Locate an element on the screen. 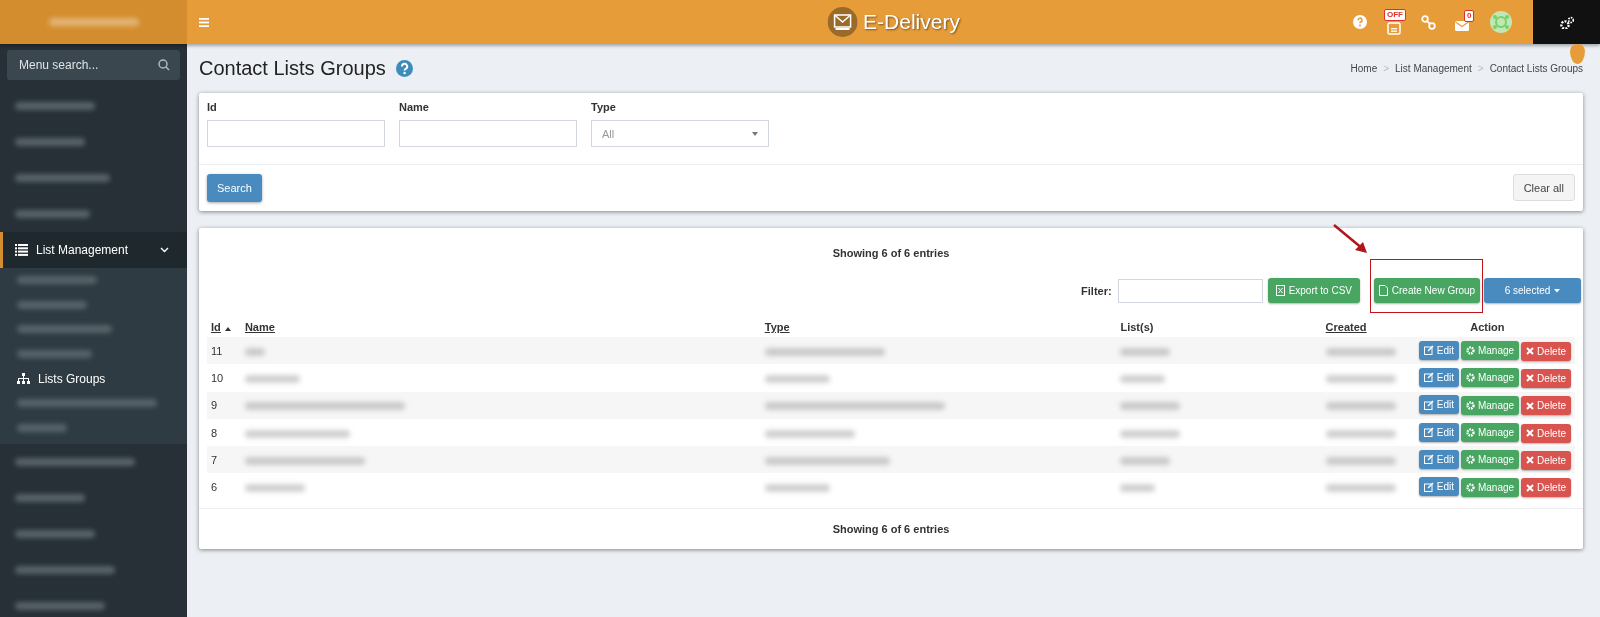 The height and width of the screenshot is (617, 1600). column-header: List(s) is located at coordinates (1137, 327).